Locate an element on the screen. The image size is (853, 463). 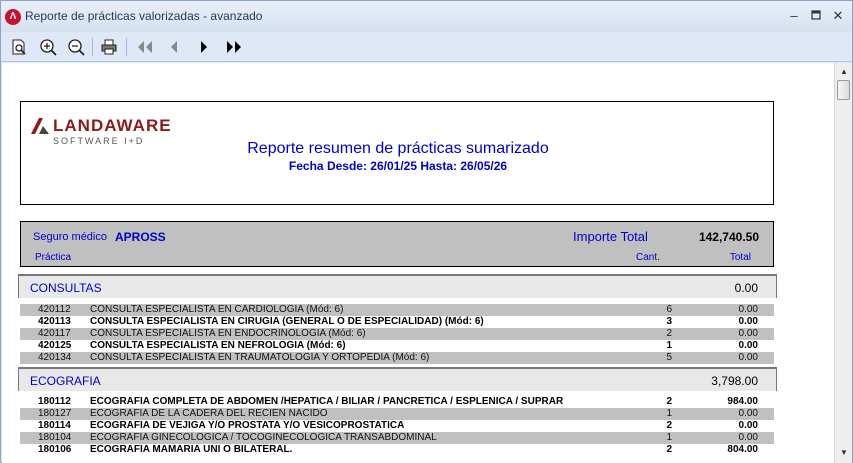
section-name: CONSULTAS is located at coordinates (66, 288).